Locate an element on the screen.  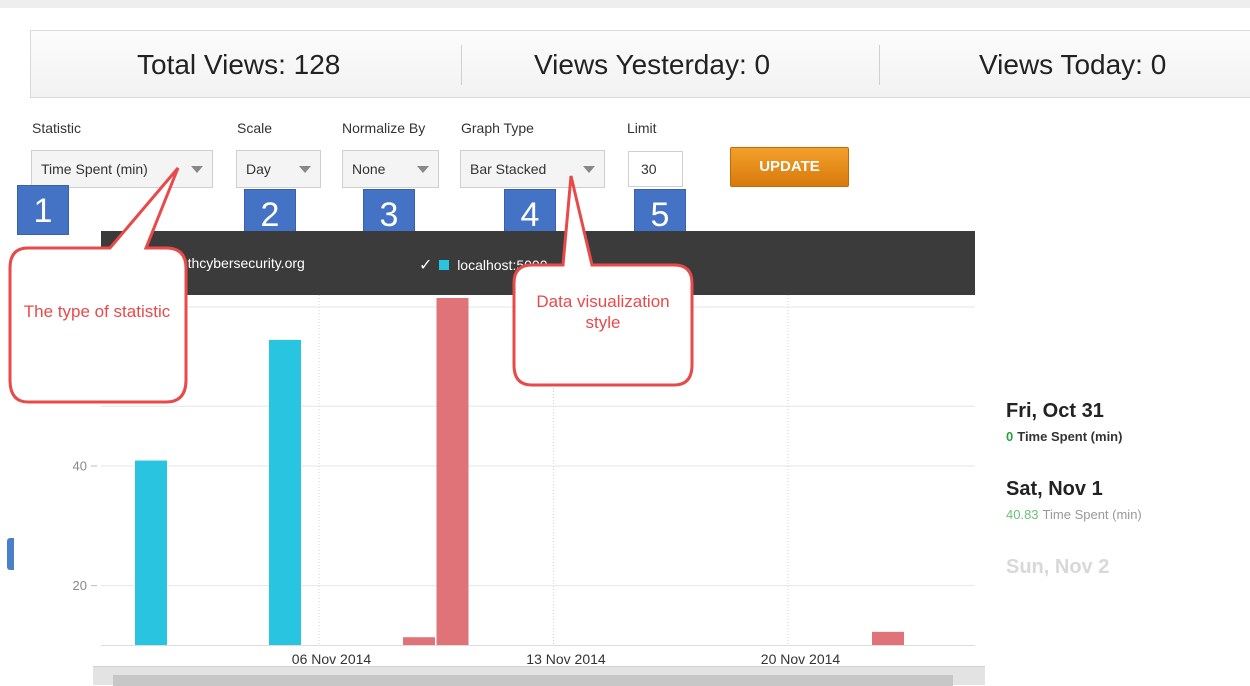
callout-statistic-text: The type of statistic is located at coordinates (97, 311).